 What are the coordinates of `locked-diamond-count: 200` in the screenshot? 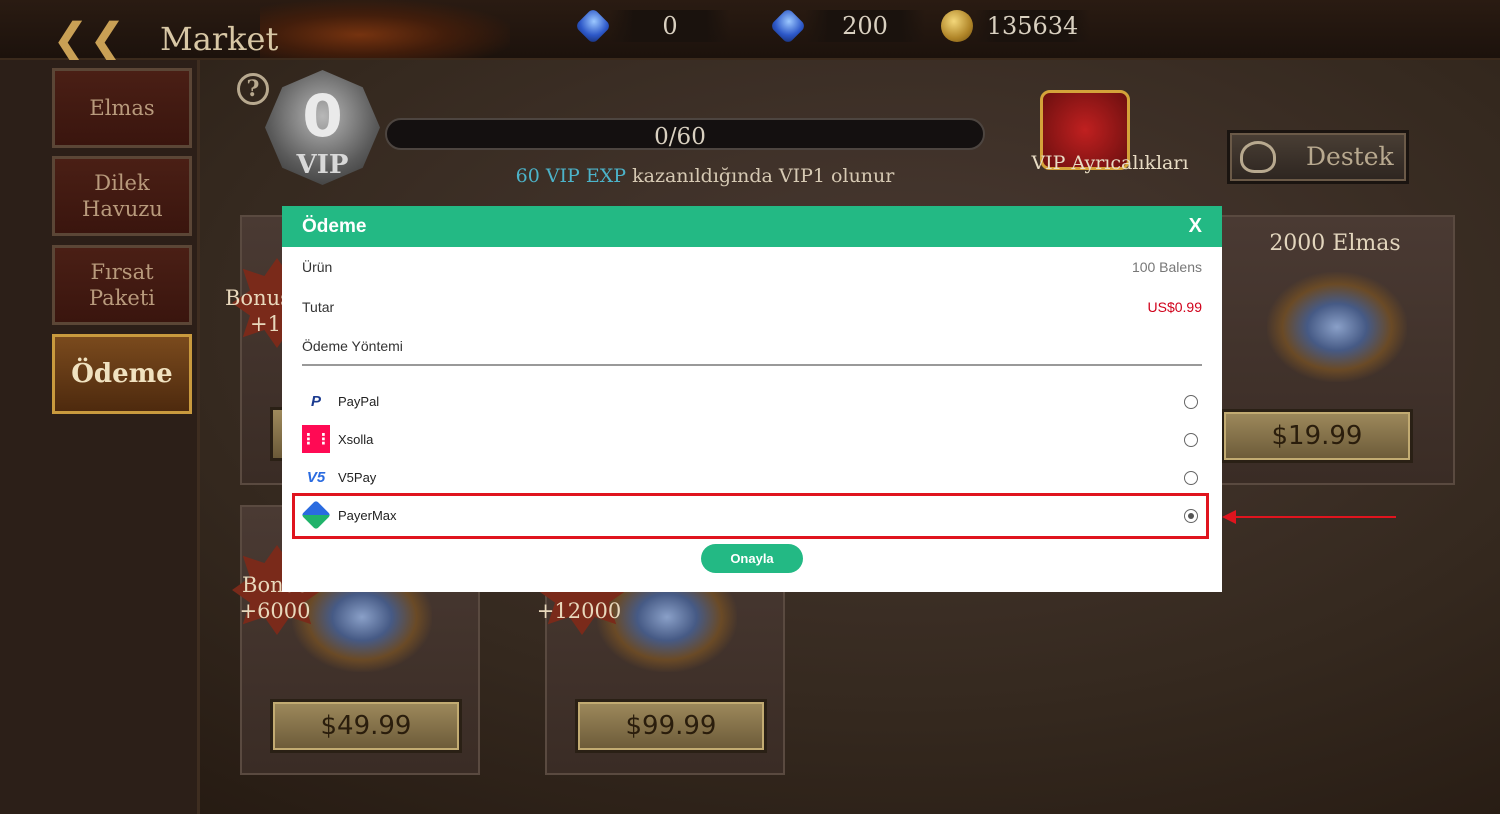 It's located at (865, 26).